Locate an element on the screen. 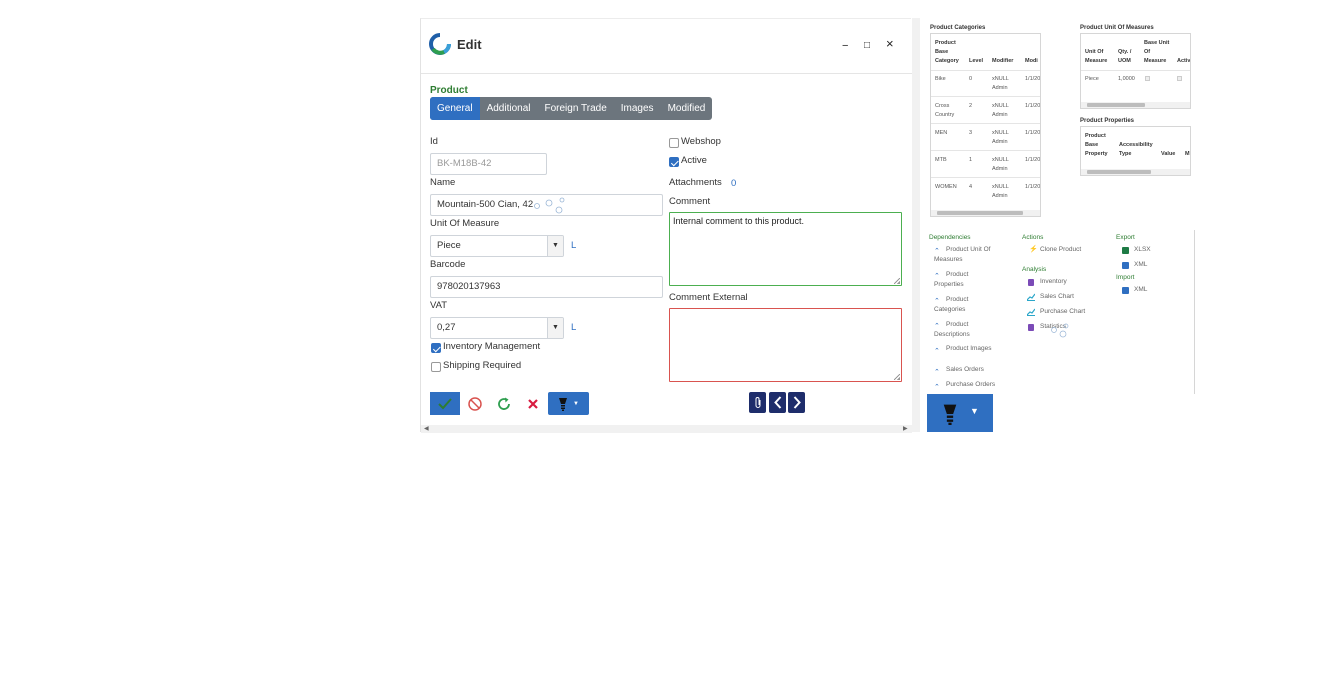 The width and height of the screenshot is (1341, 686). tab-images: Images is located at coordinates (637, 108).